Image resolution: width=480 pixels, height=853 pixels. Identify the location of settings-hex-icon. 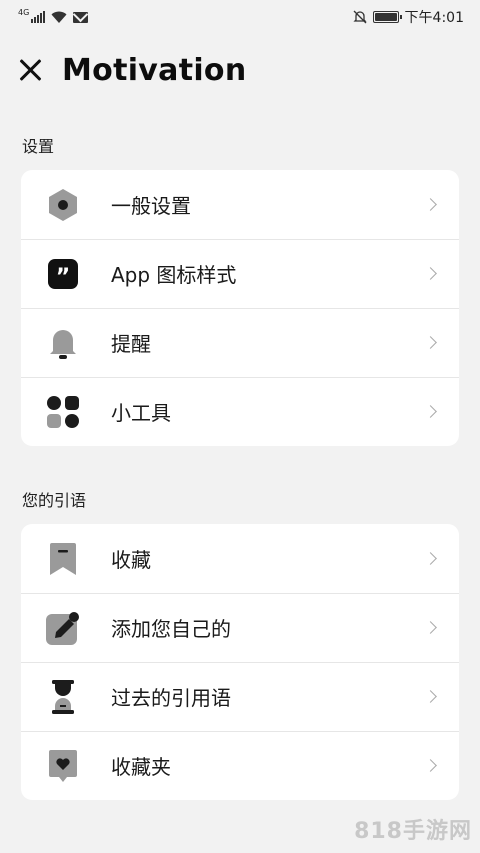
(63, 205).